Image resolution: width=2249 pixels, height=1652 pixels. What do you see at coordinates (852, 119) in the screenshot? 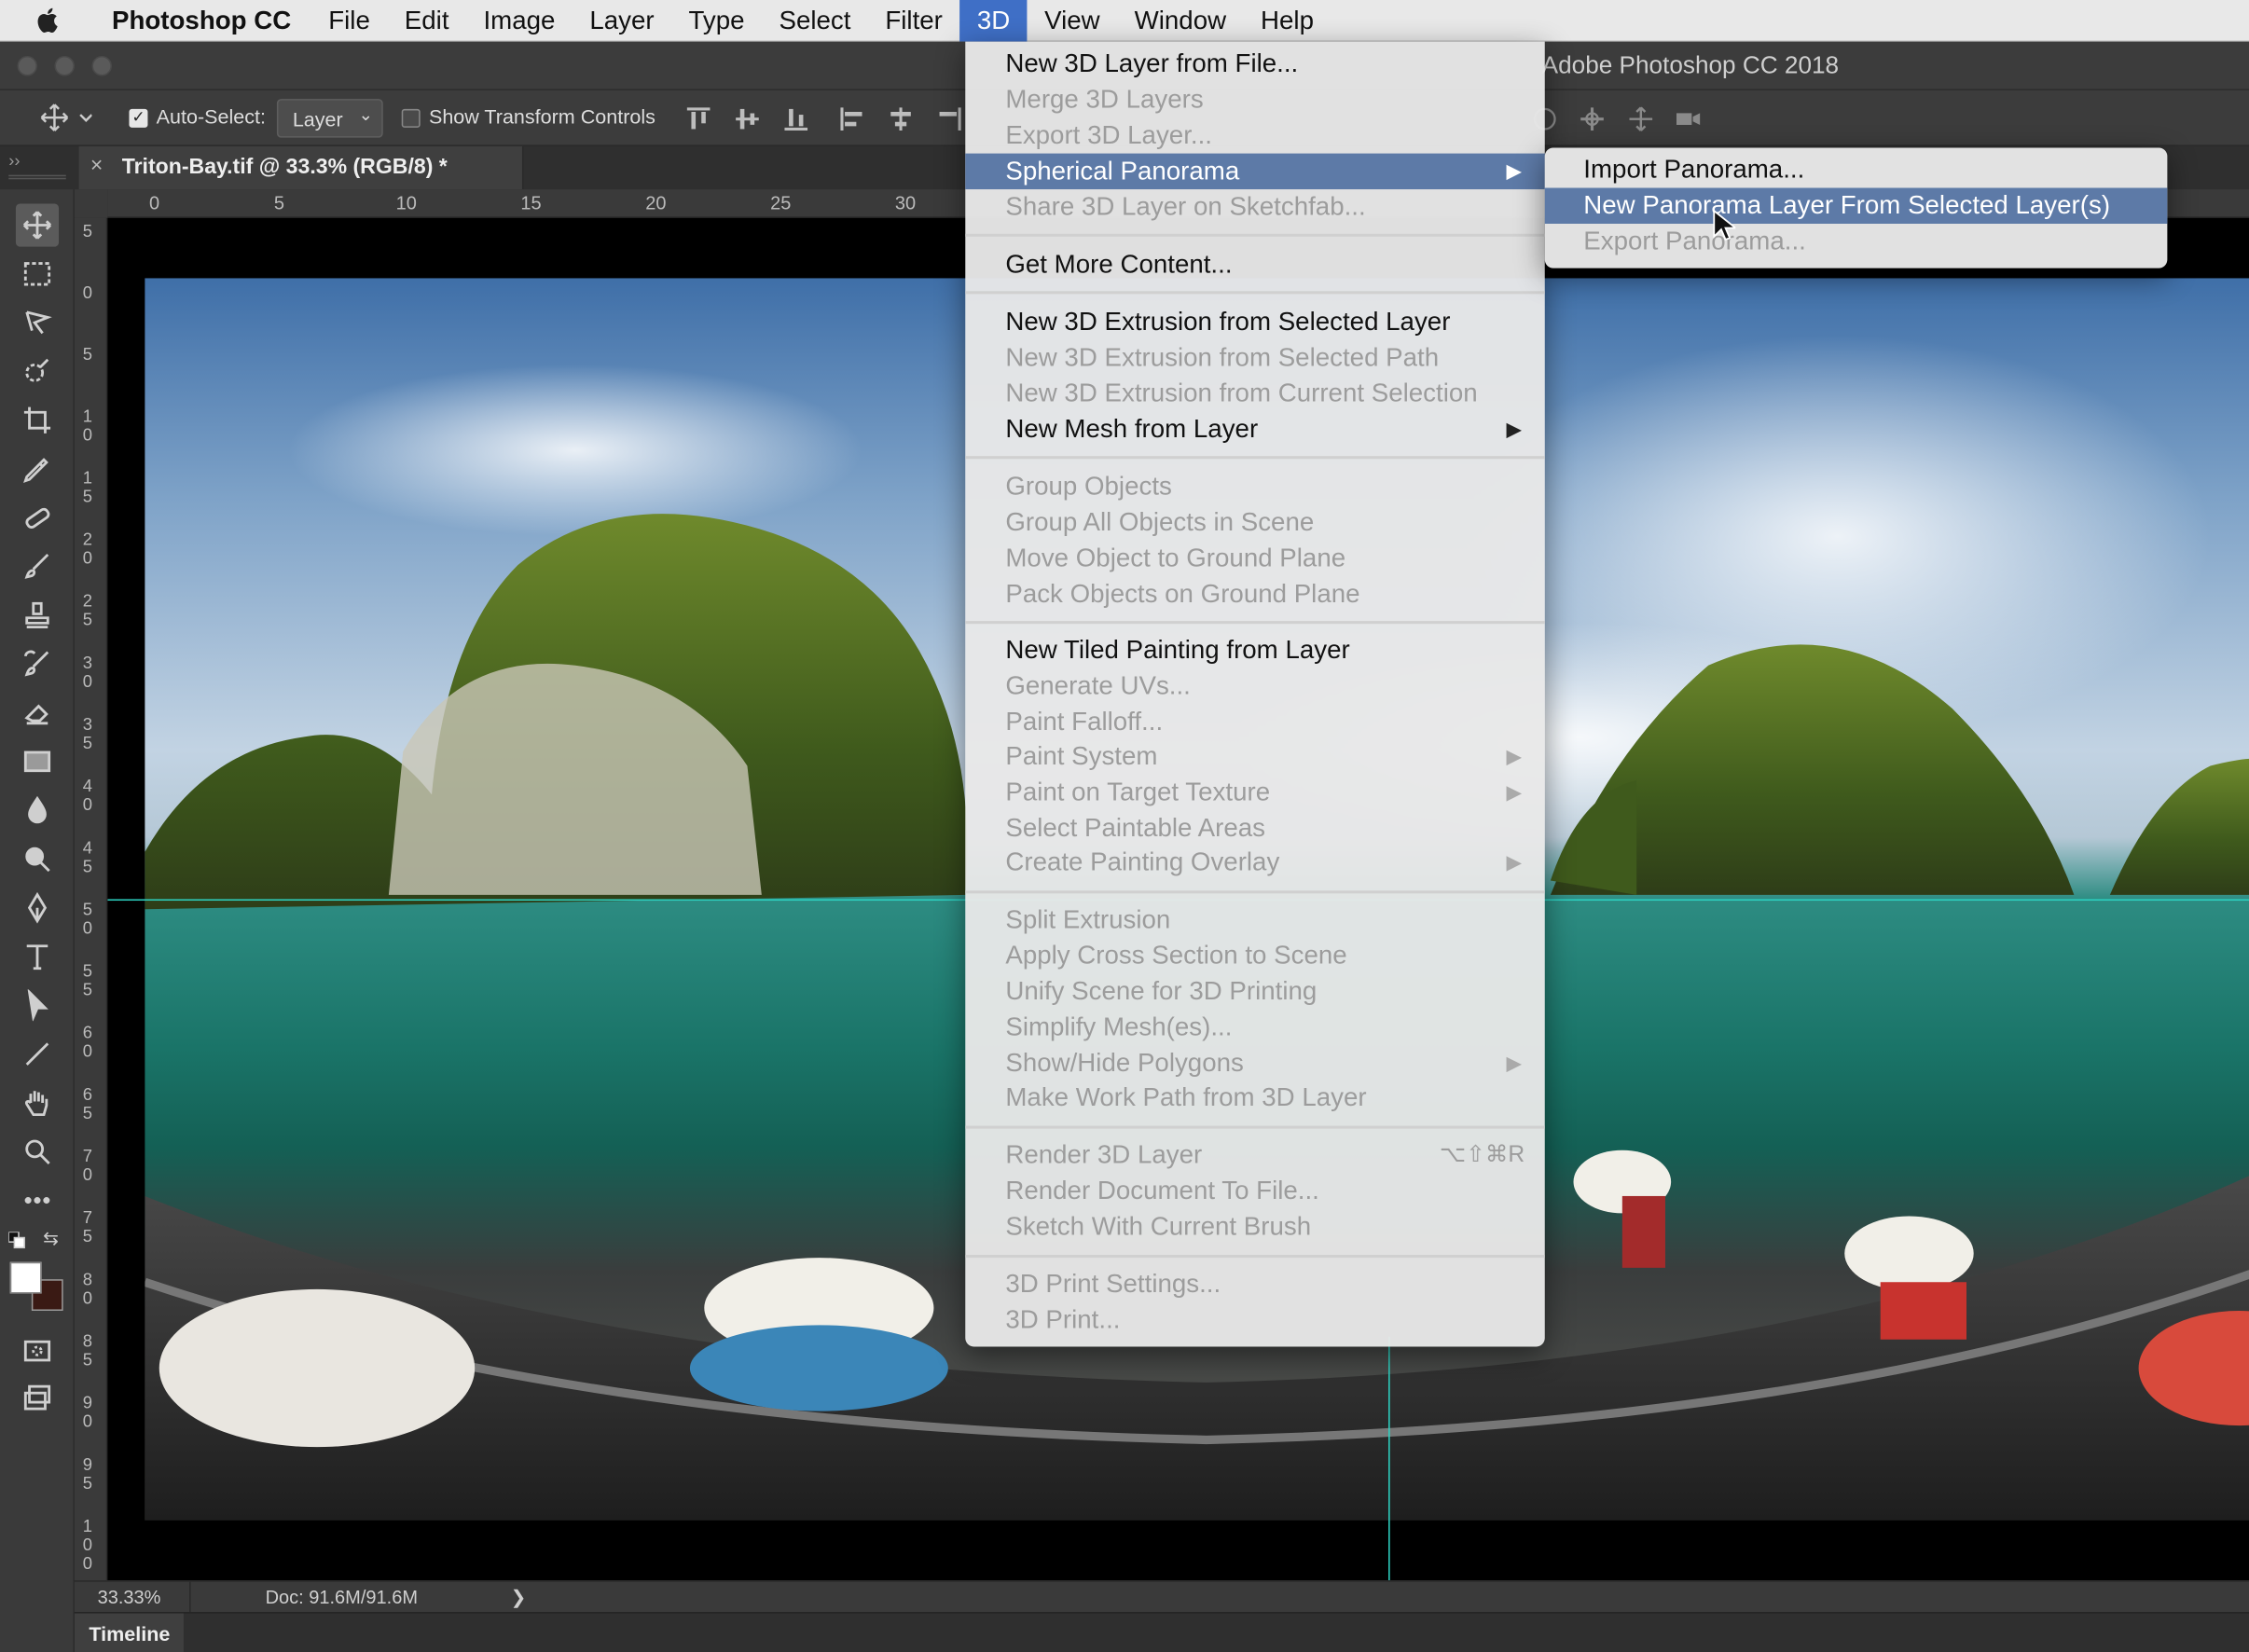
I see `align-left-edges-icon` at bounding box center [852, 119].